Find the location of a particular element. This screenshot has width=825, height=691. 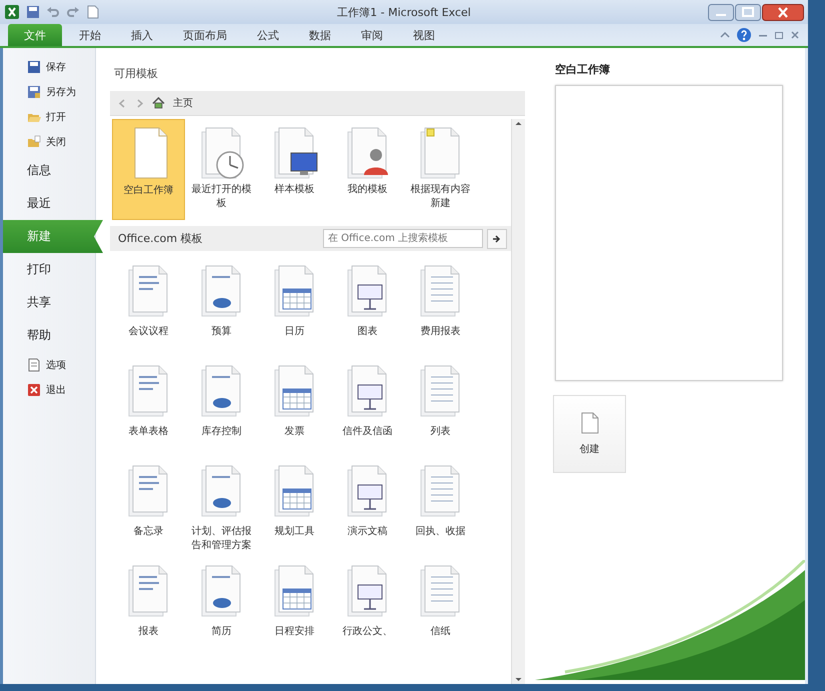

sidebar-item: 打印 is located at coordinates (49, 269).